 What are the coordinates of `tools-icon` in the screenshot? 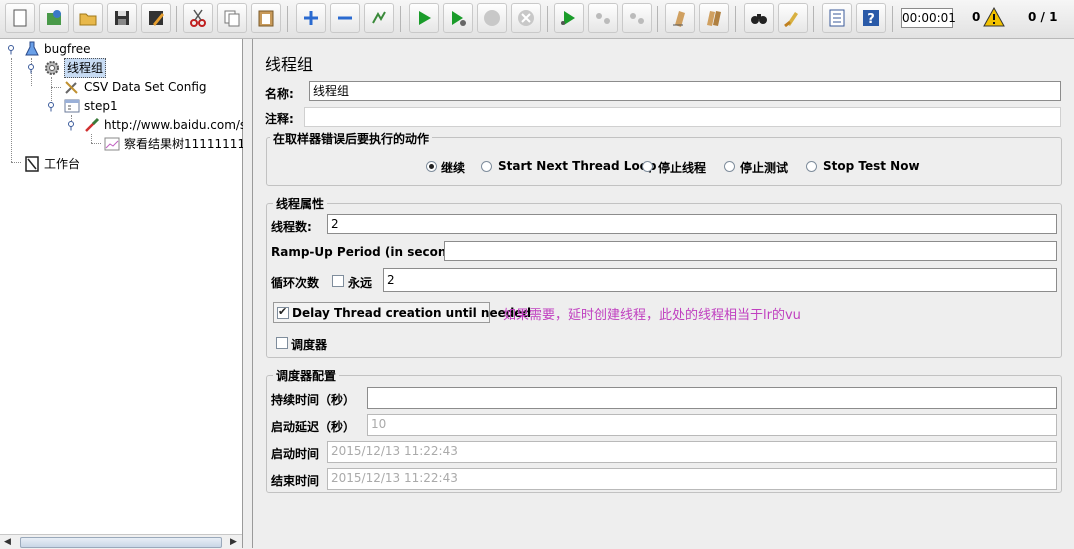 It's located at (71, 87).